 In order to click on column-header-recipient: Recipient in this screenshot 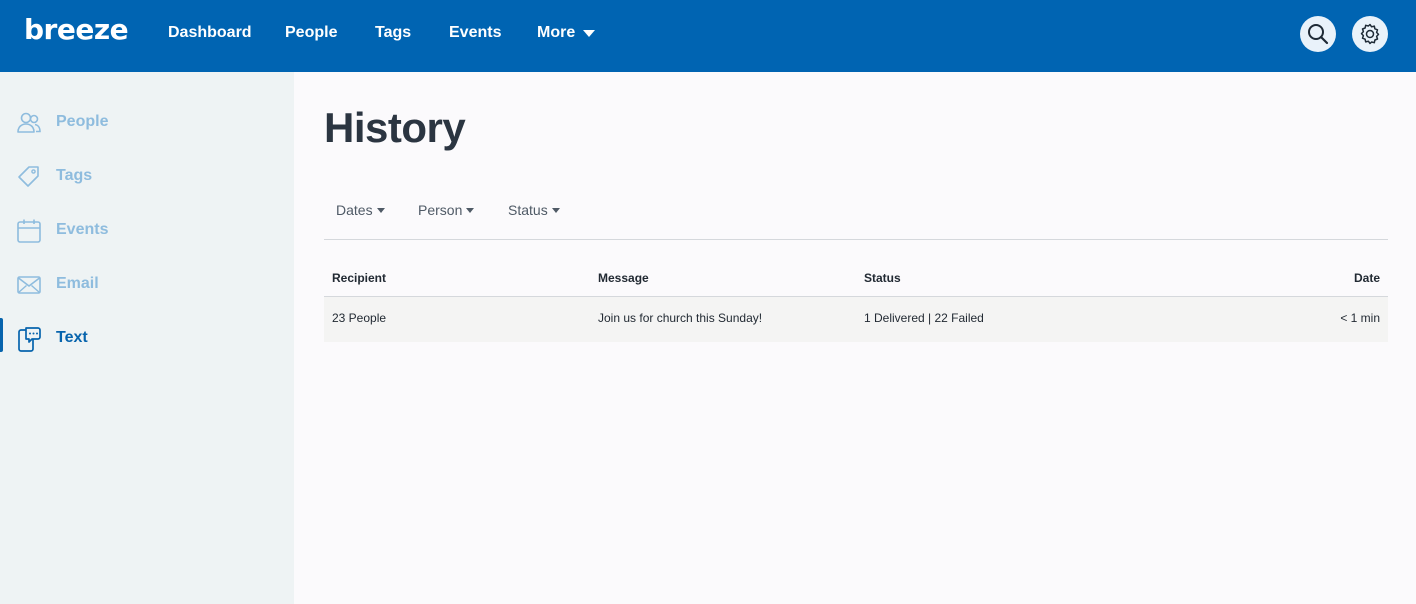, I will do `click(359, 278)`.